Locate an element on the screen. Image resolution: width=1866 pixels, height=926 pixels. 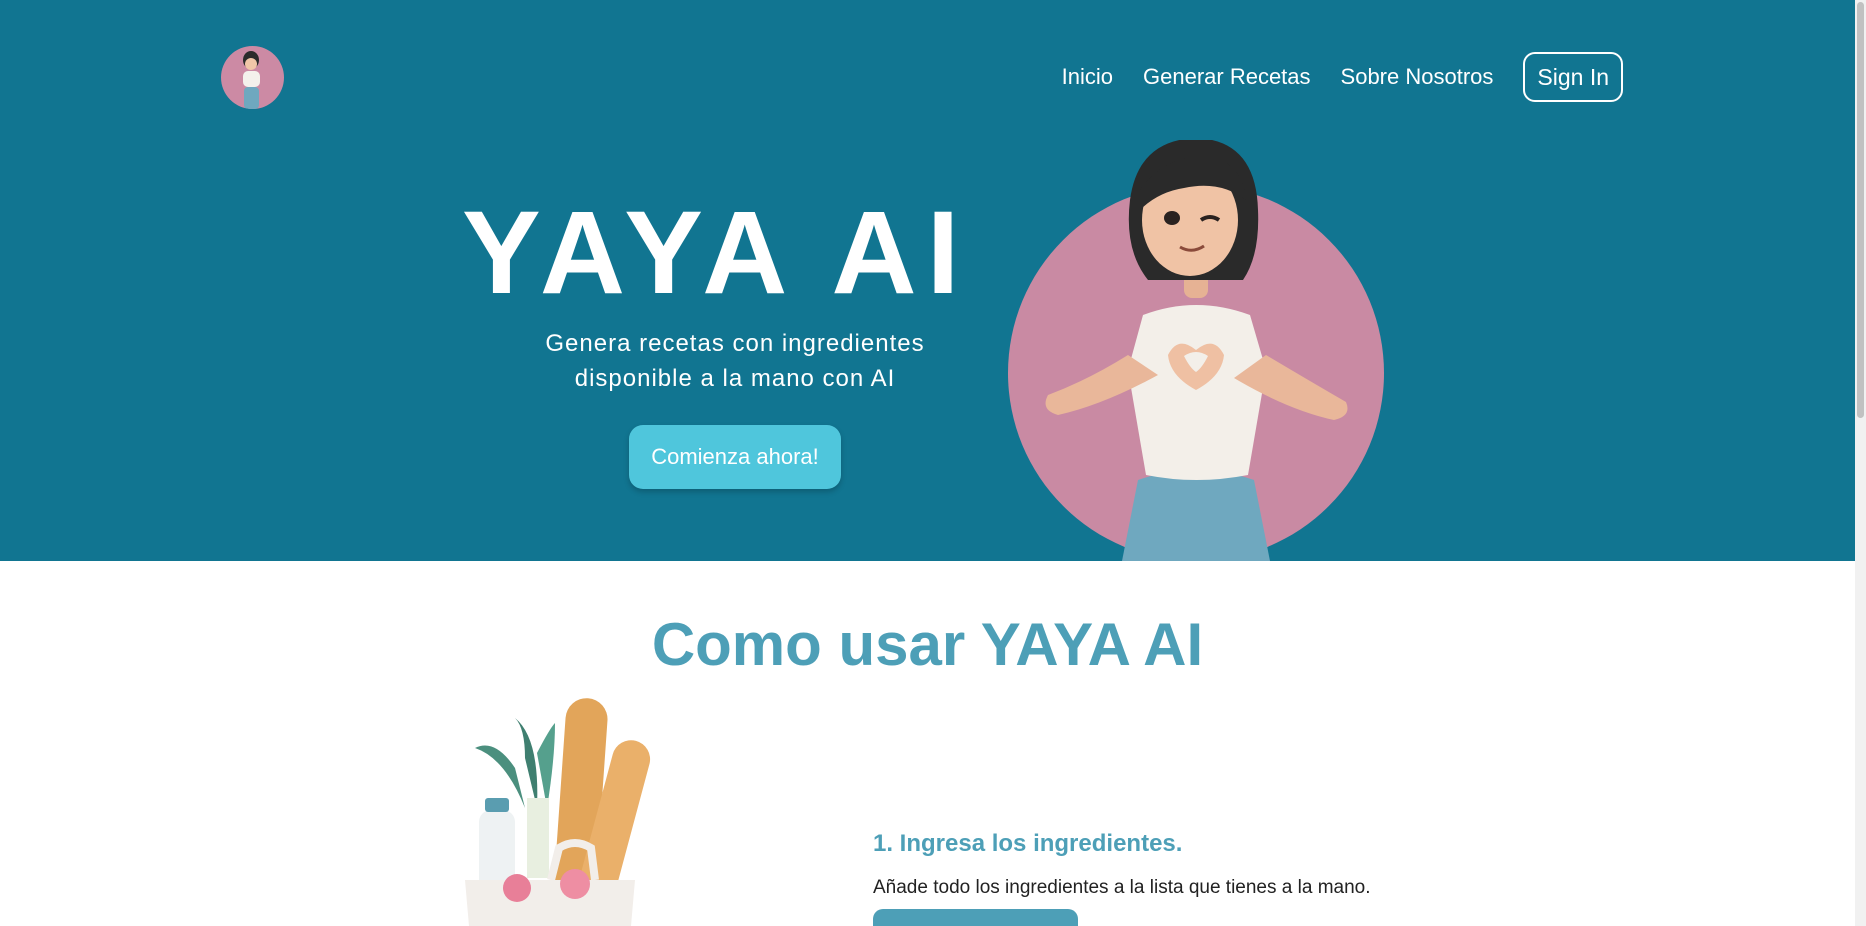
hero-subtitle-line2: disponible a la mano con AI is located at coordinates (735, 378).